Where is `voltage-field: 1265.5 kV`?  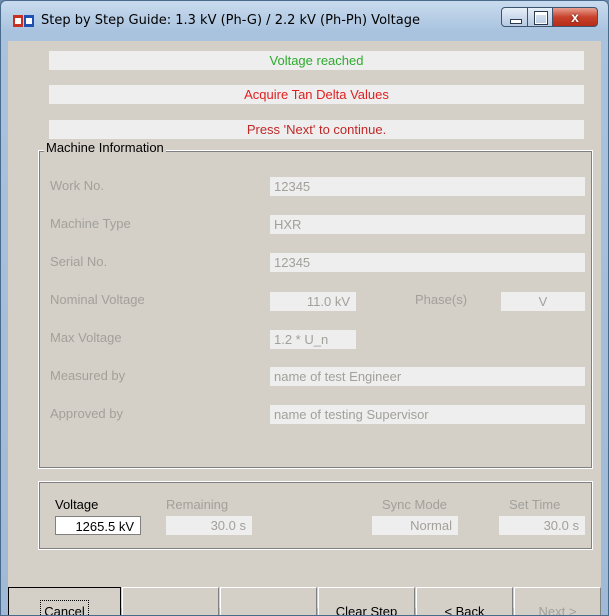
voltage-field: 1265.5 kV is located at coordinates (98, 525).